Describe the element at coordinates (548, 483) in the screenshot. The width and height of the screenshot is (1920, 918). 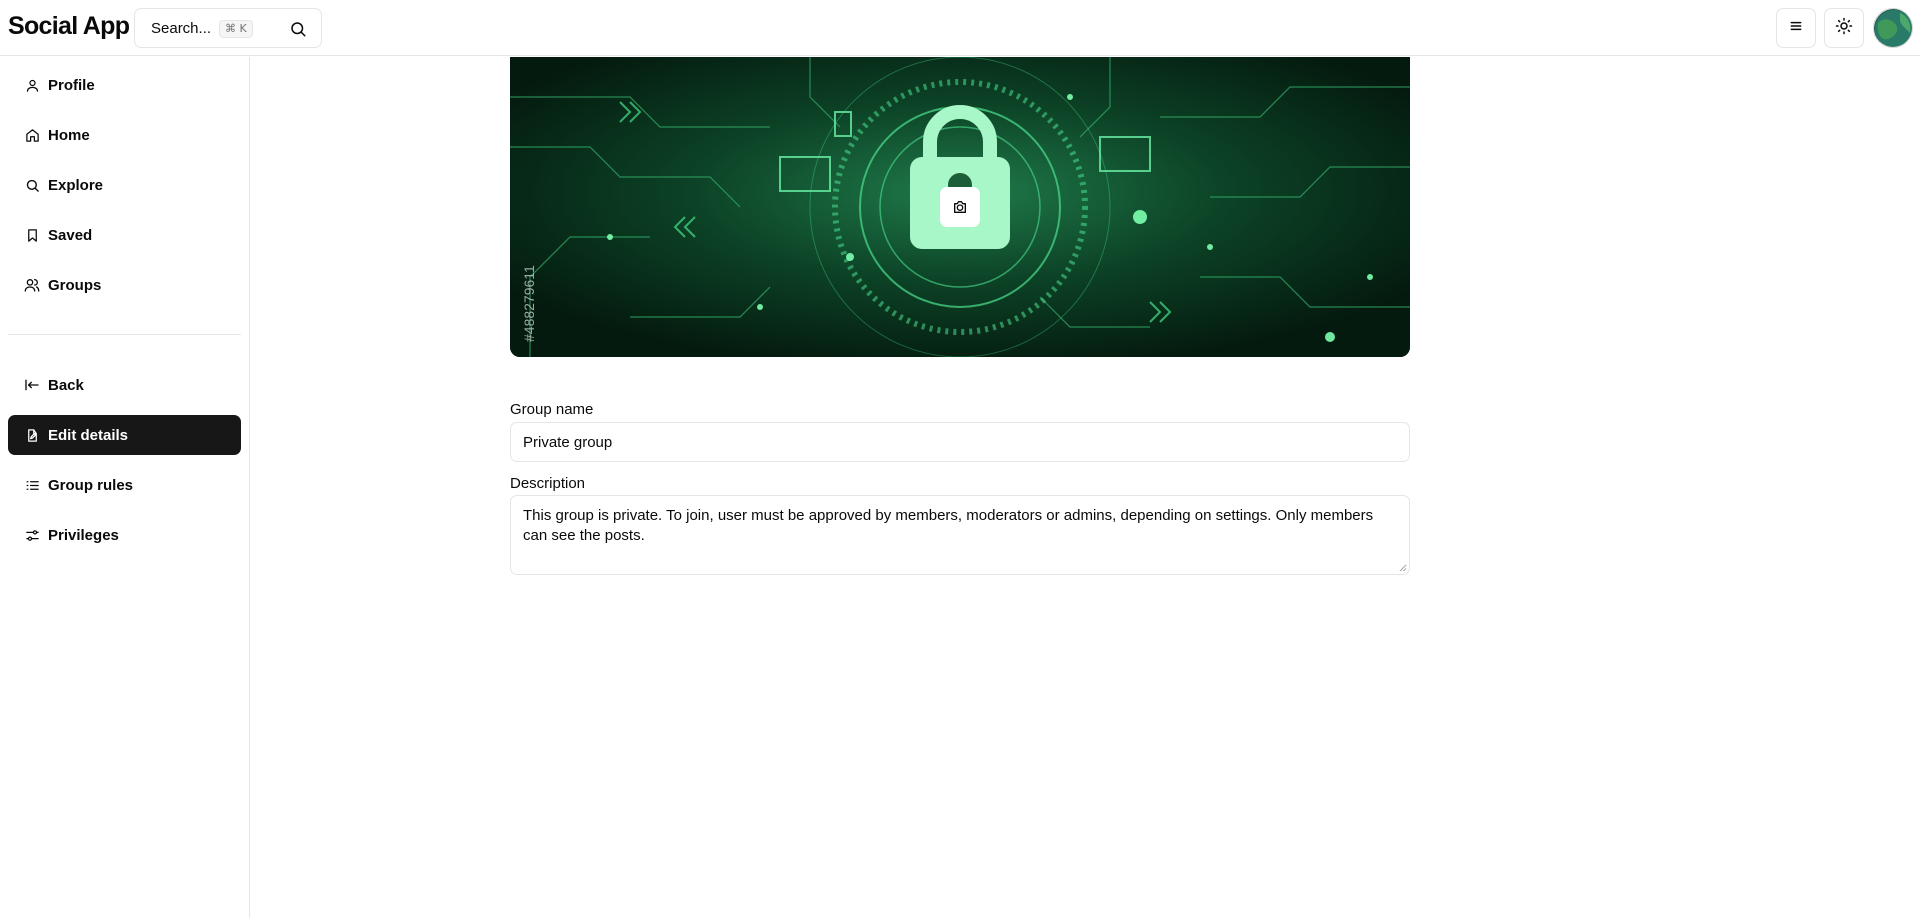
I see `description-label: Description` at that location.